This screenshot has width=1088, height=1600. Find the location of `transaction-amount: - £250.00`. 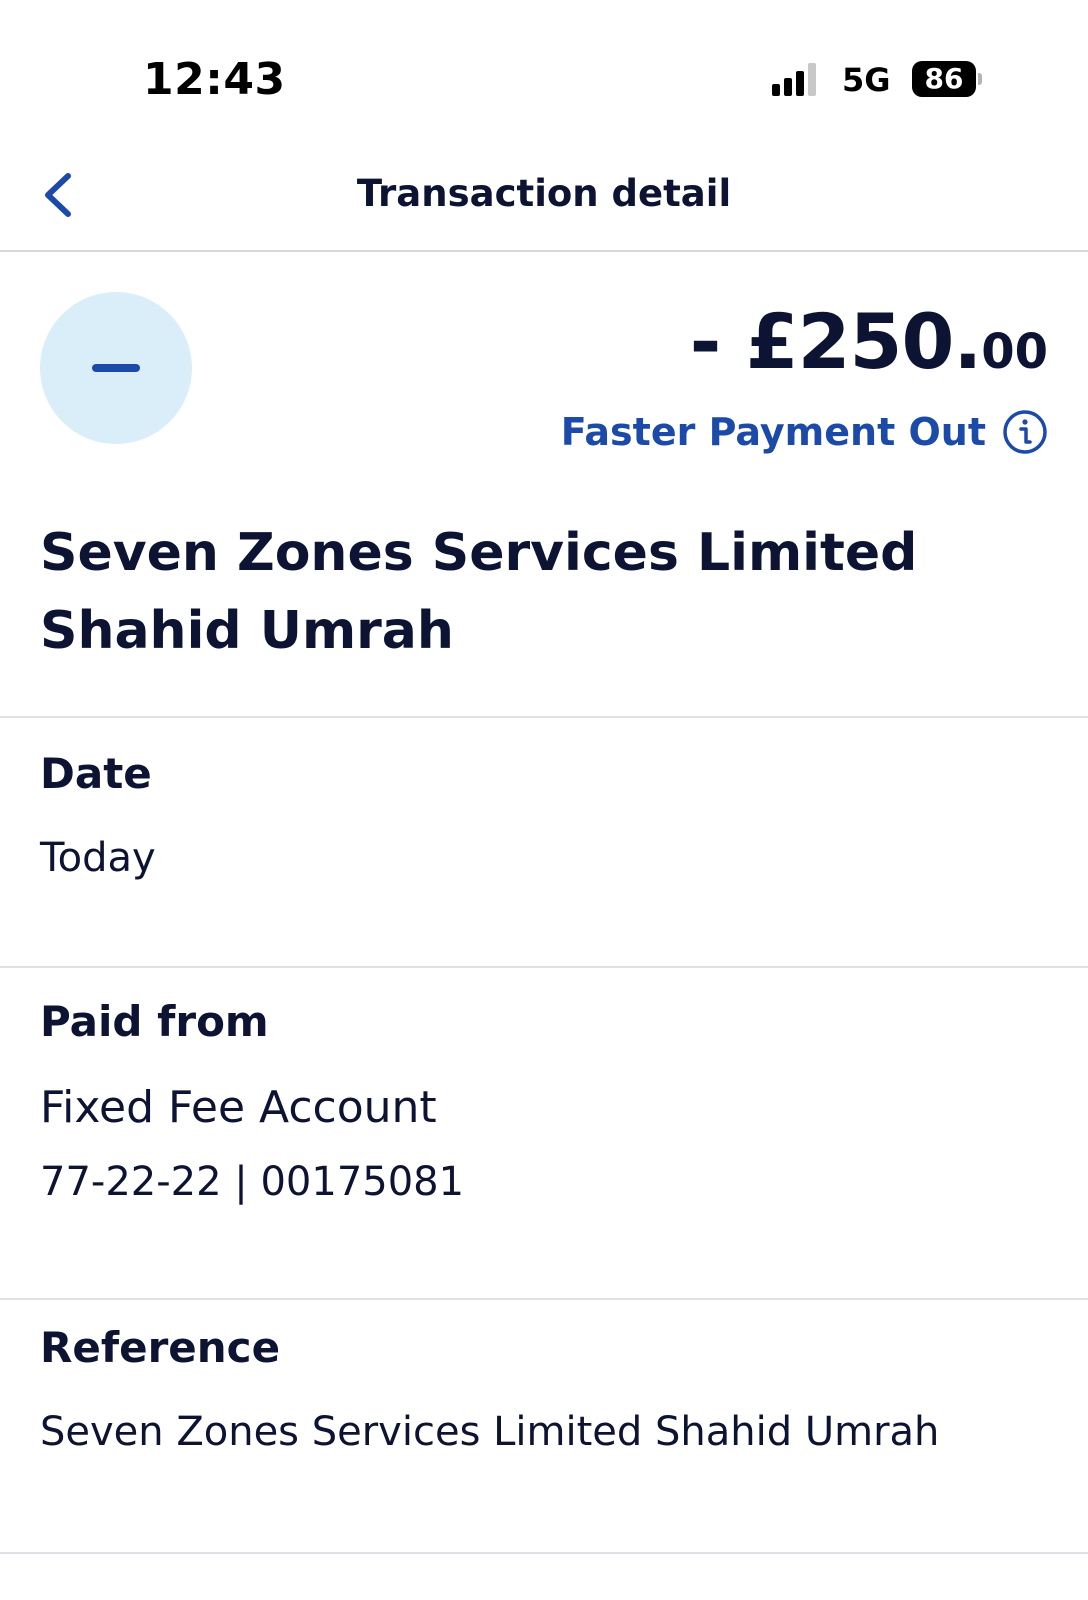

transaction-amount: - £250.00 is located at coordinates (869, 347).